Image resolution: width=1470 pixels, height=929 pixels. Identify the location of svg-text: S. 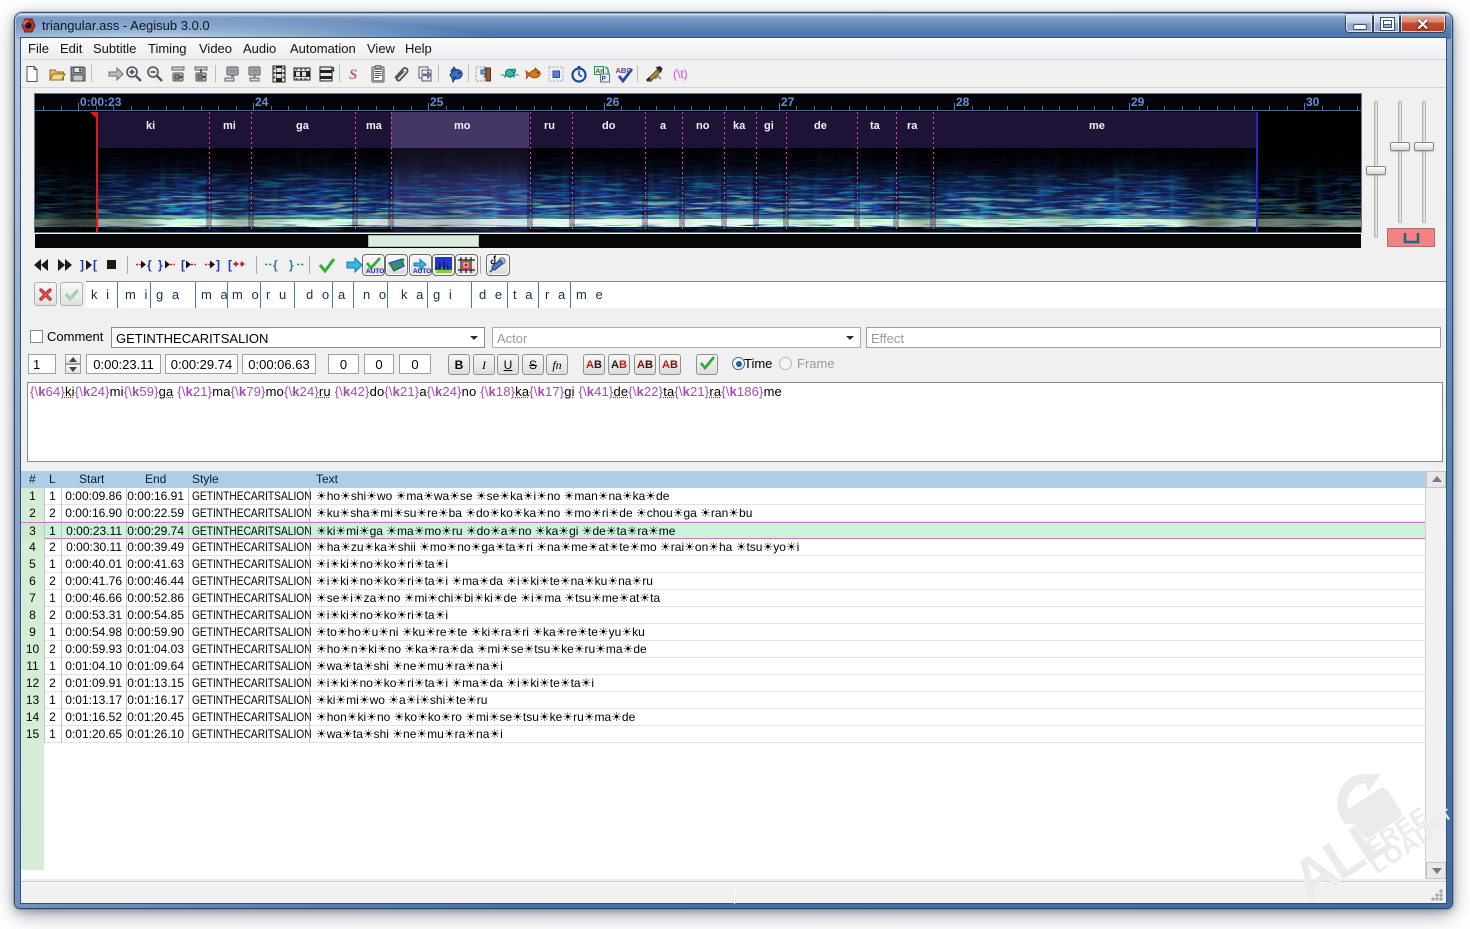
(353, 75).